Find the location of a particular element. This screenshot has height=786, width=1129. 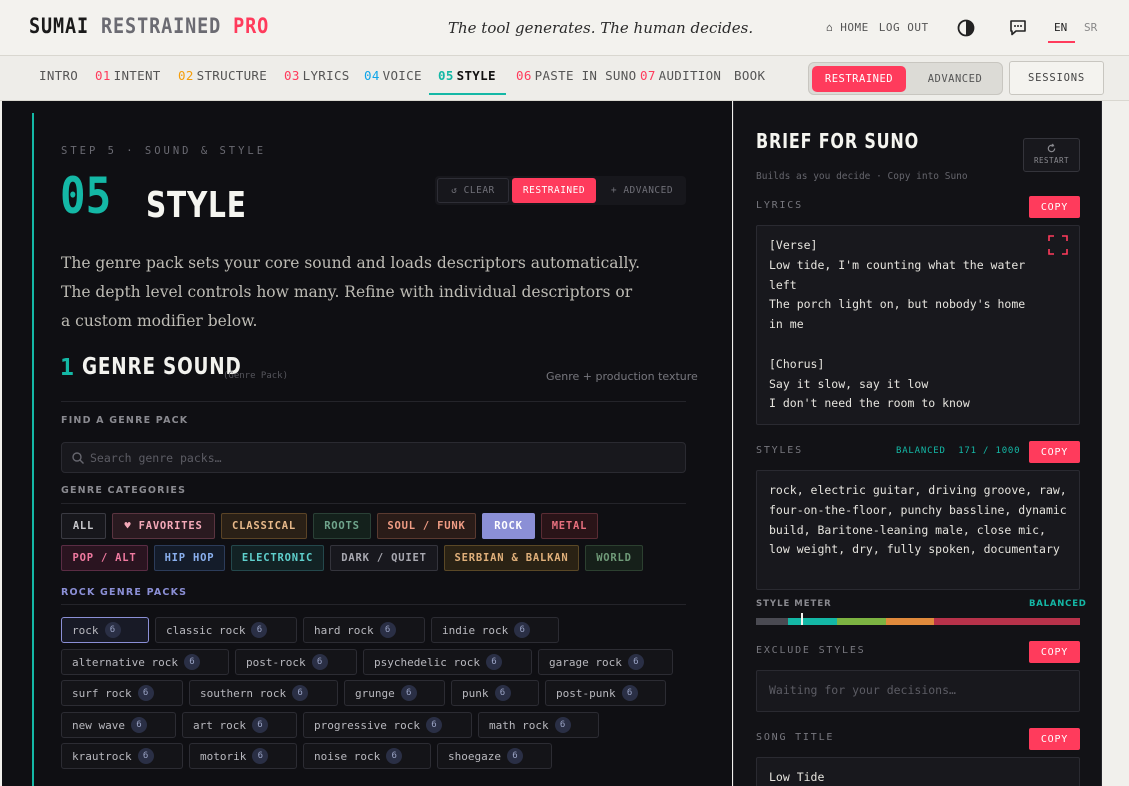

category-dark-quiet: DARK / QUIET is located at coordinates (384, 558).